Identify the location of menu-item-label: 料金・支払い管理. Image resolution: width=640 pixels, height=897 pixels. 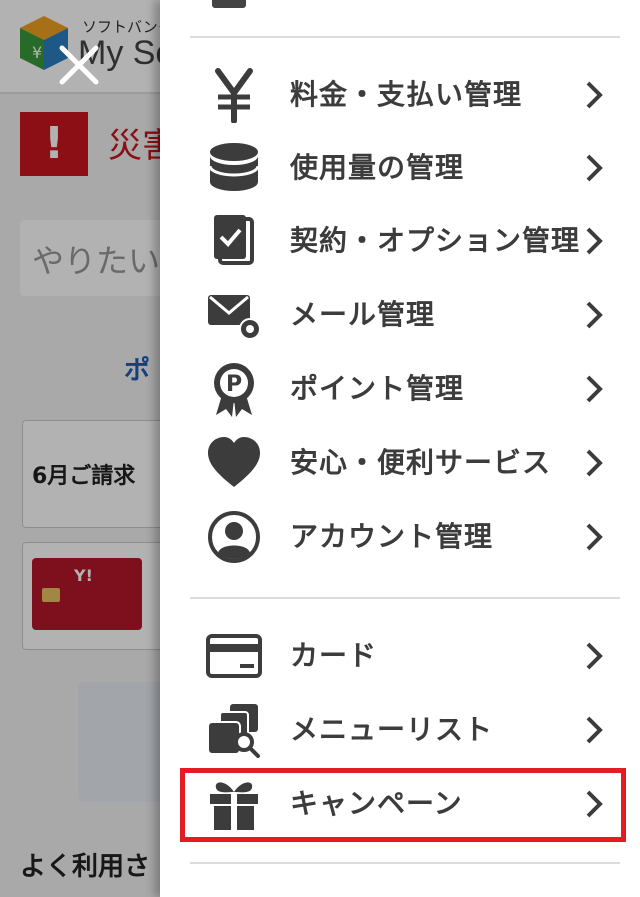
(406, 94).